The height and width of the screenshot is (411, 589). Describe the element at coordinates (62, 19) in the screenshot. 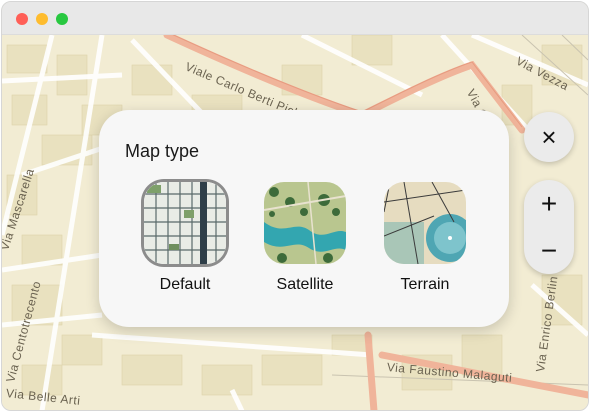

I see `maximize-window-button` at that location.